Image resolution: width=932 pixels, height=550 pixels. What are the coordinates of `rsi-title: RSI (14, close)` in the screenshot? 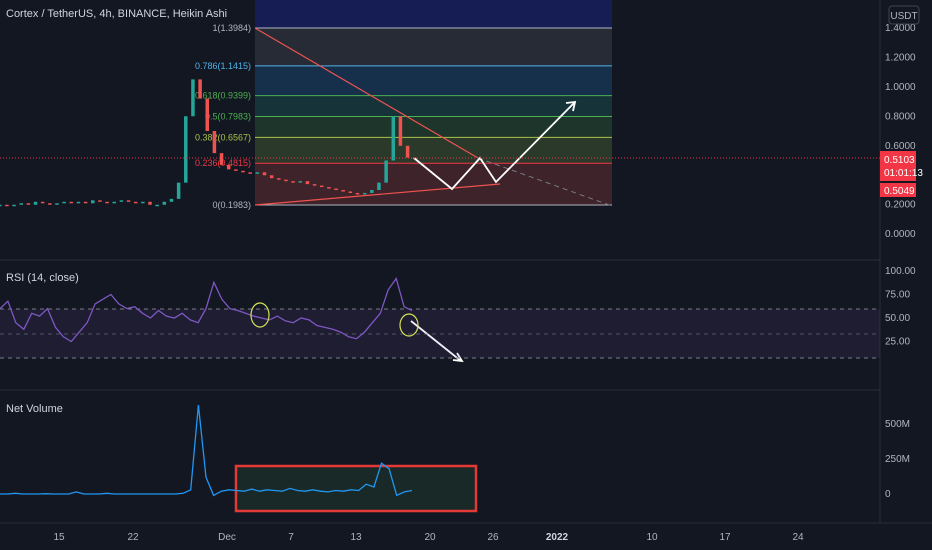 It's located at (42, 278).